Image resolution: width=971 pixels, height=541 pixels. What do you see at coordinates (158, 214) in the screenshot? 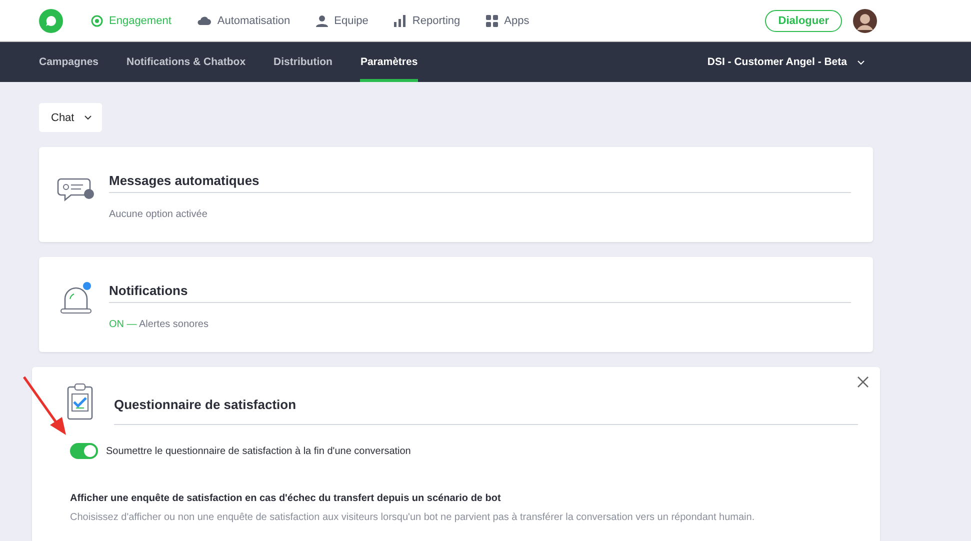
I see `section-summary: Aucune option activée` at bounding box center [158, 214].